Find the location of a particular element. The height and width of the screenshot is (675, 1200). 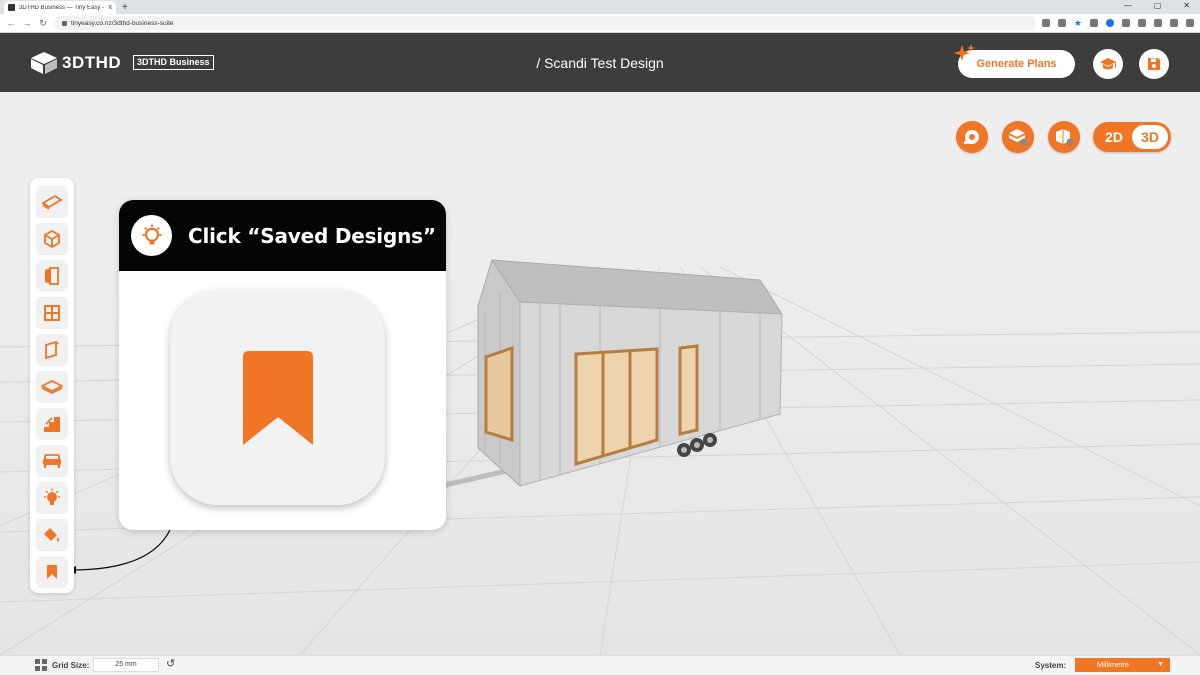

camera-extension-icon is located at coordinates (1094, 23).